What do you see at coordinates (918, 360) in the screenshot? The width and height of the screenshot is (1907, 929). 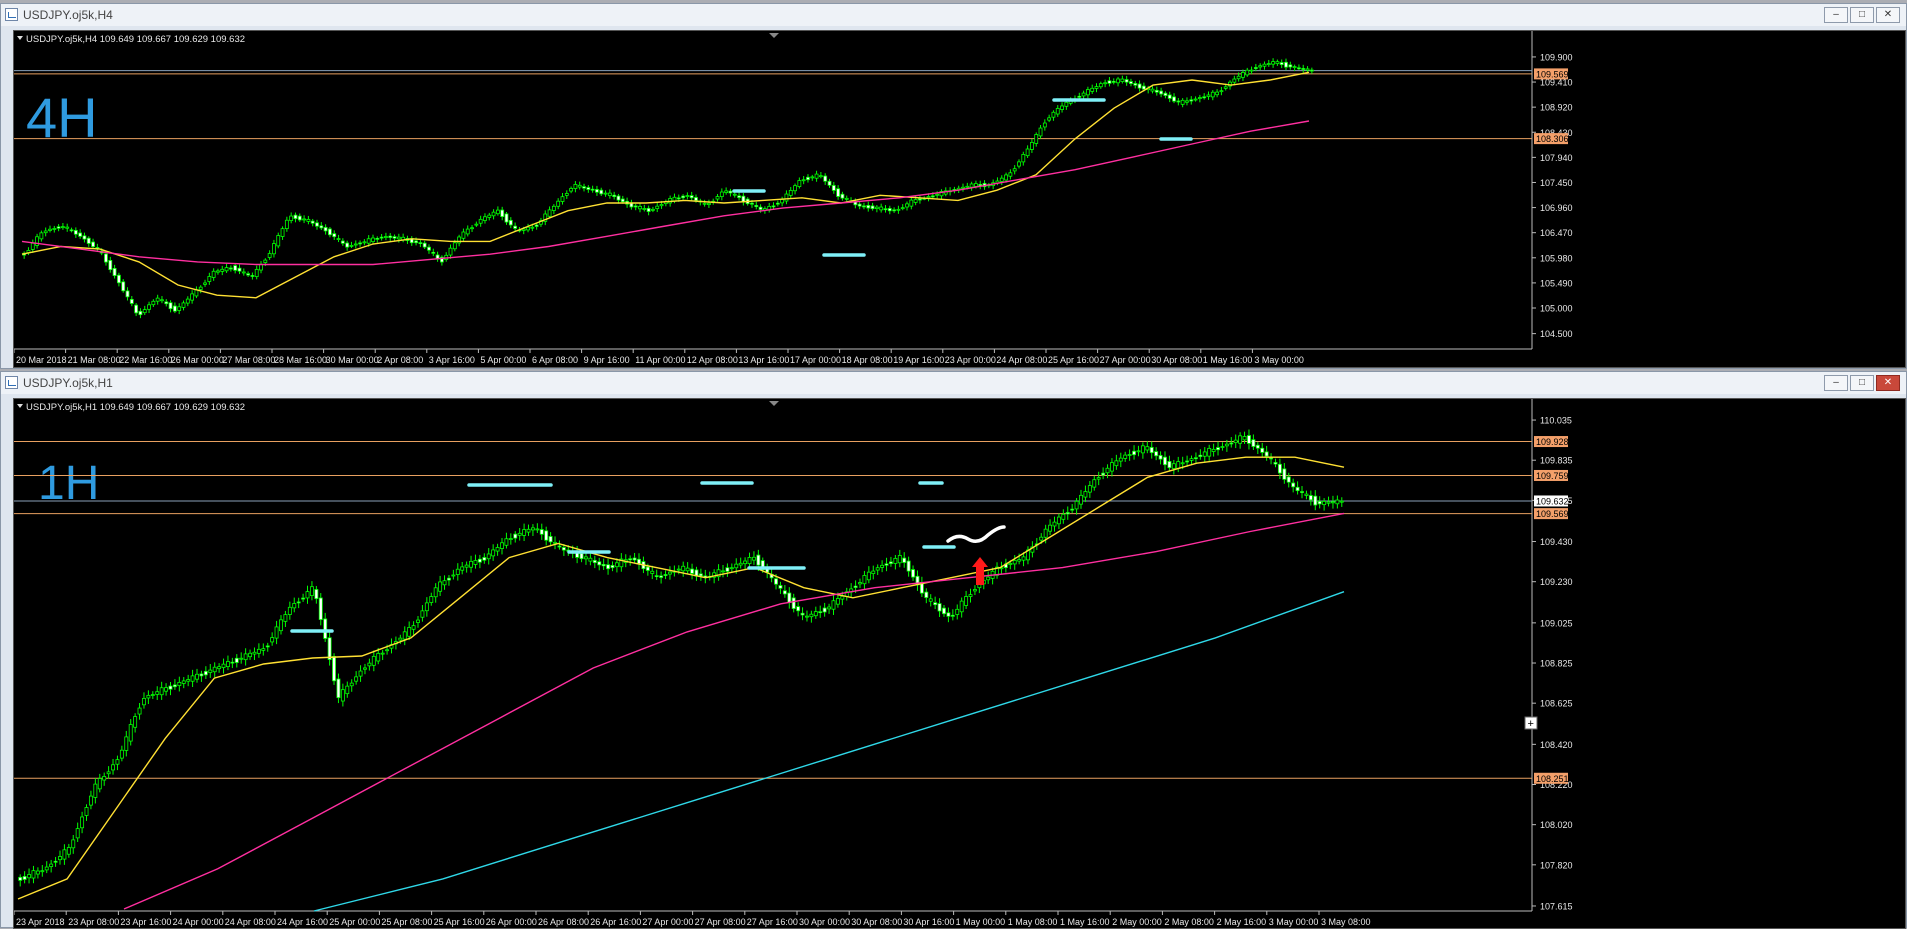 I see `x-tick-label: 19 Apr 16:00` at bounding box center [918, 360].